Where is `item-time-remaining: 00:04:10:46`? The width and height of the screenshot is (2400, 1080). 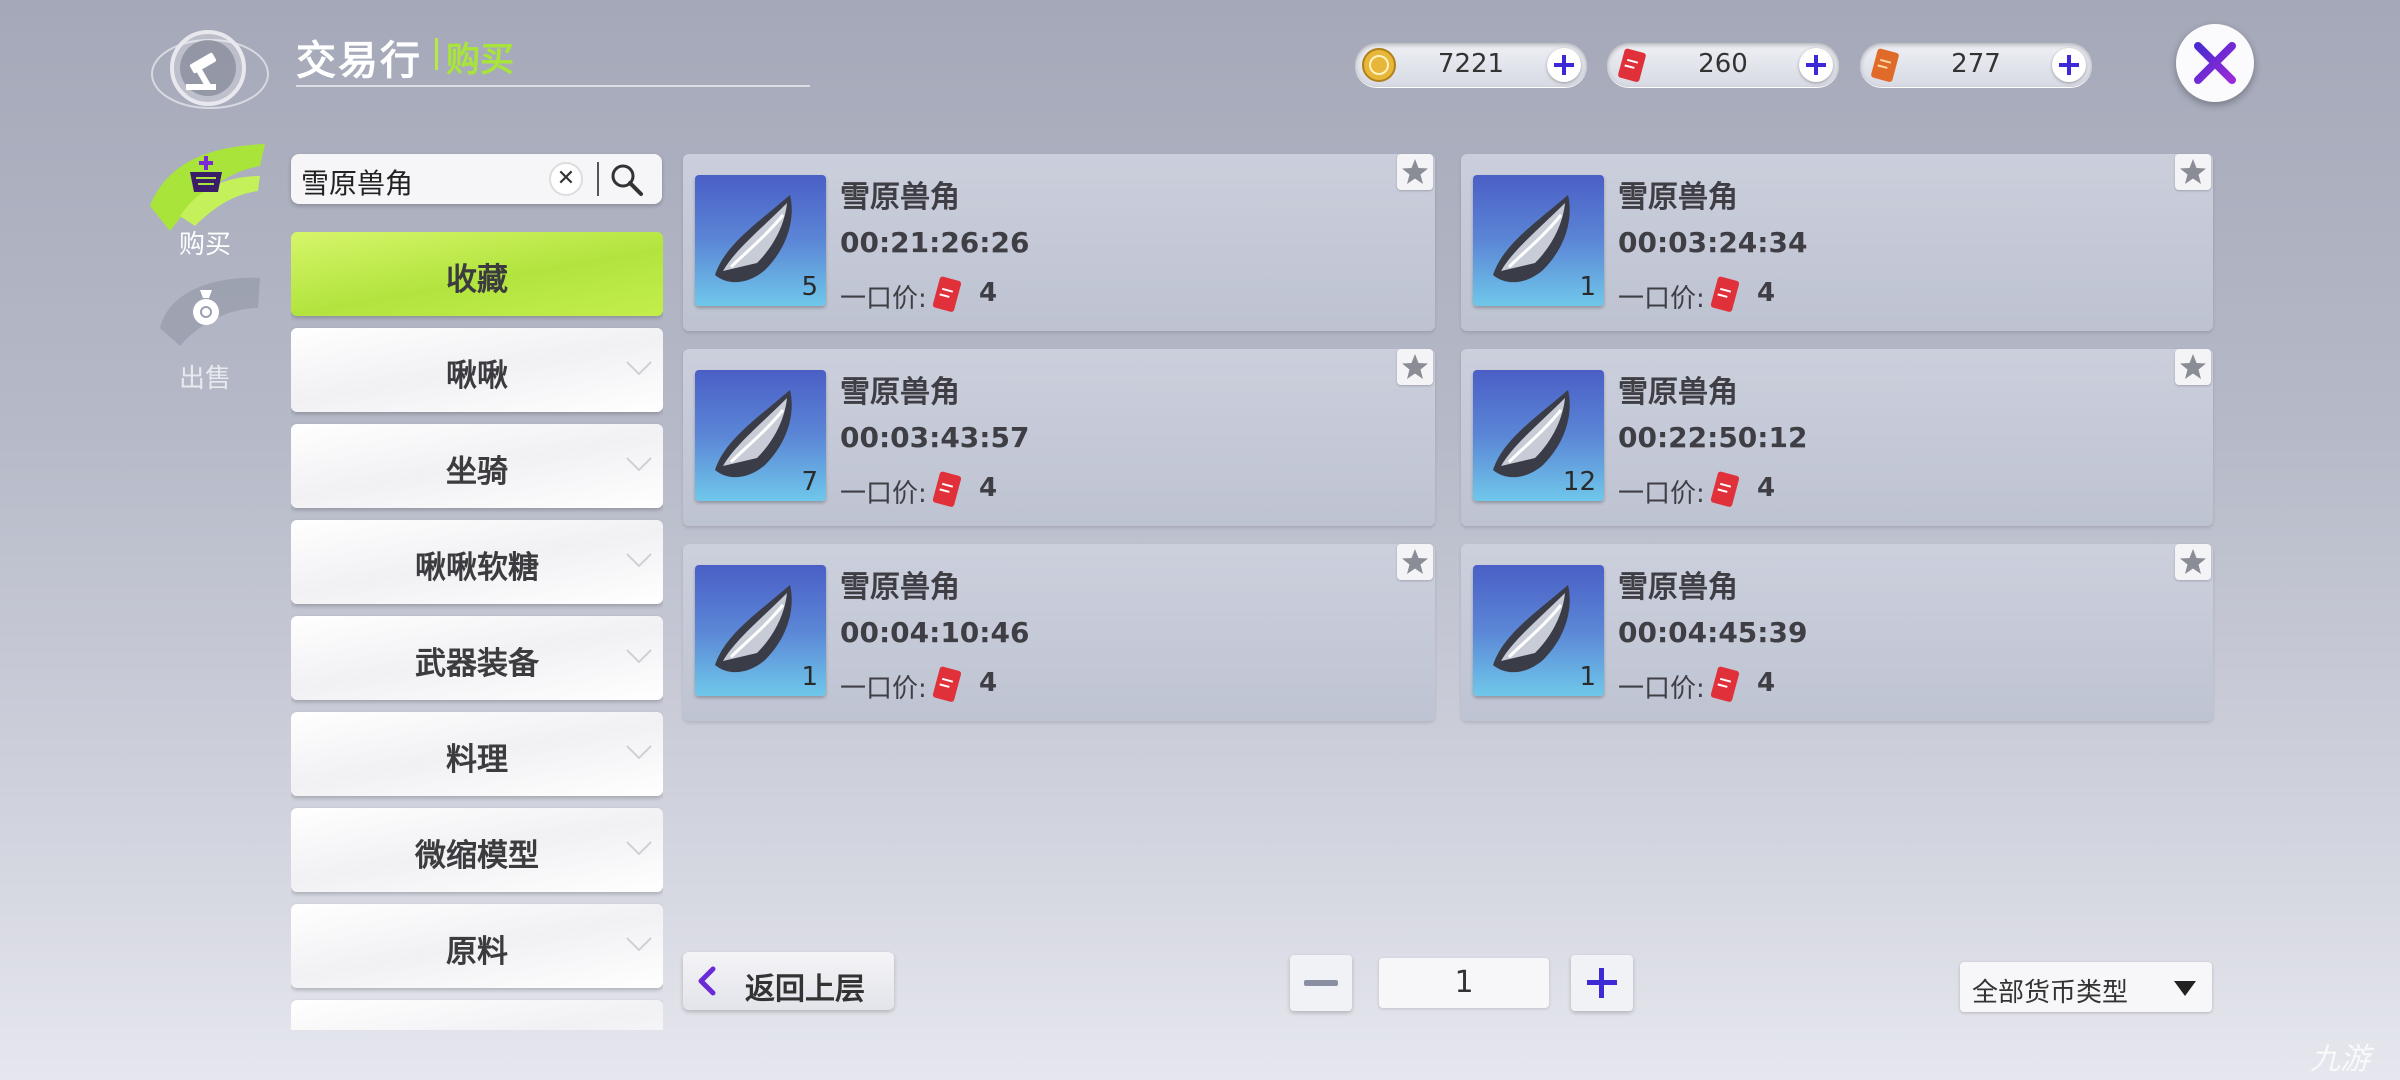
item-time-remaining: 00:04:10:46 is located at coordinates (935, 632).